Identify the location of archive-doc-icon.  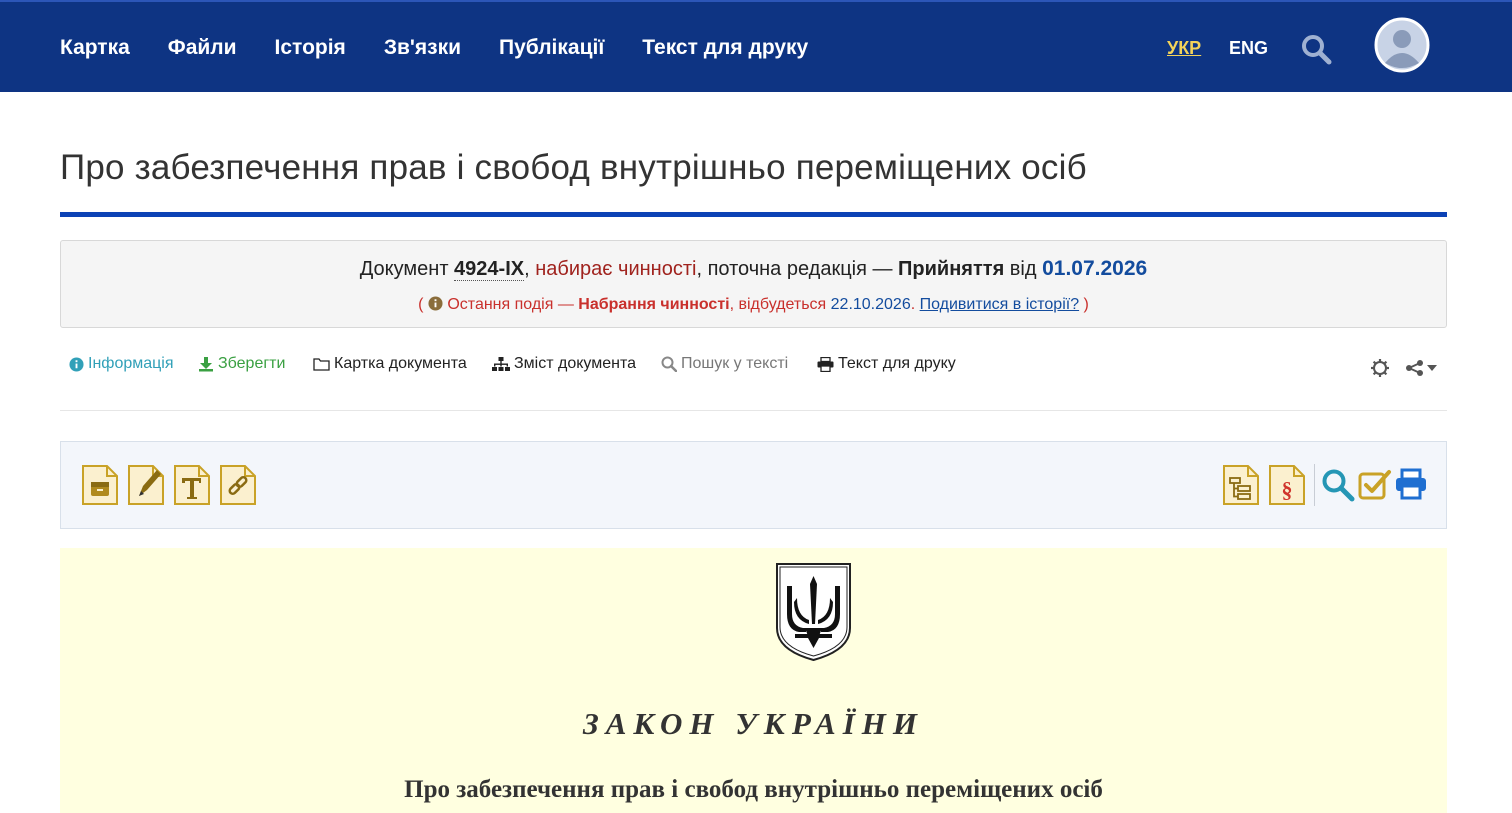
(100, 485).